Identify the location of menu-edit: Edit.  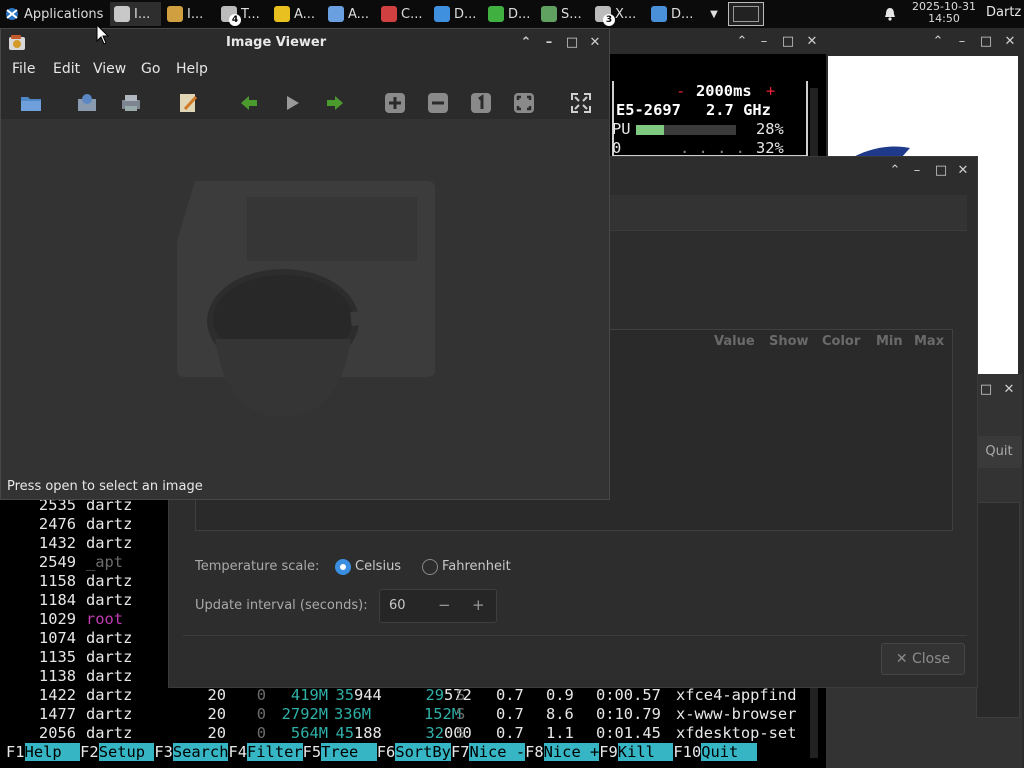
(66, 69).